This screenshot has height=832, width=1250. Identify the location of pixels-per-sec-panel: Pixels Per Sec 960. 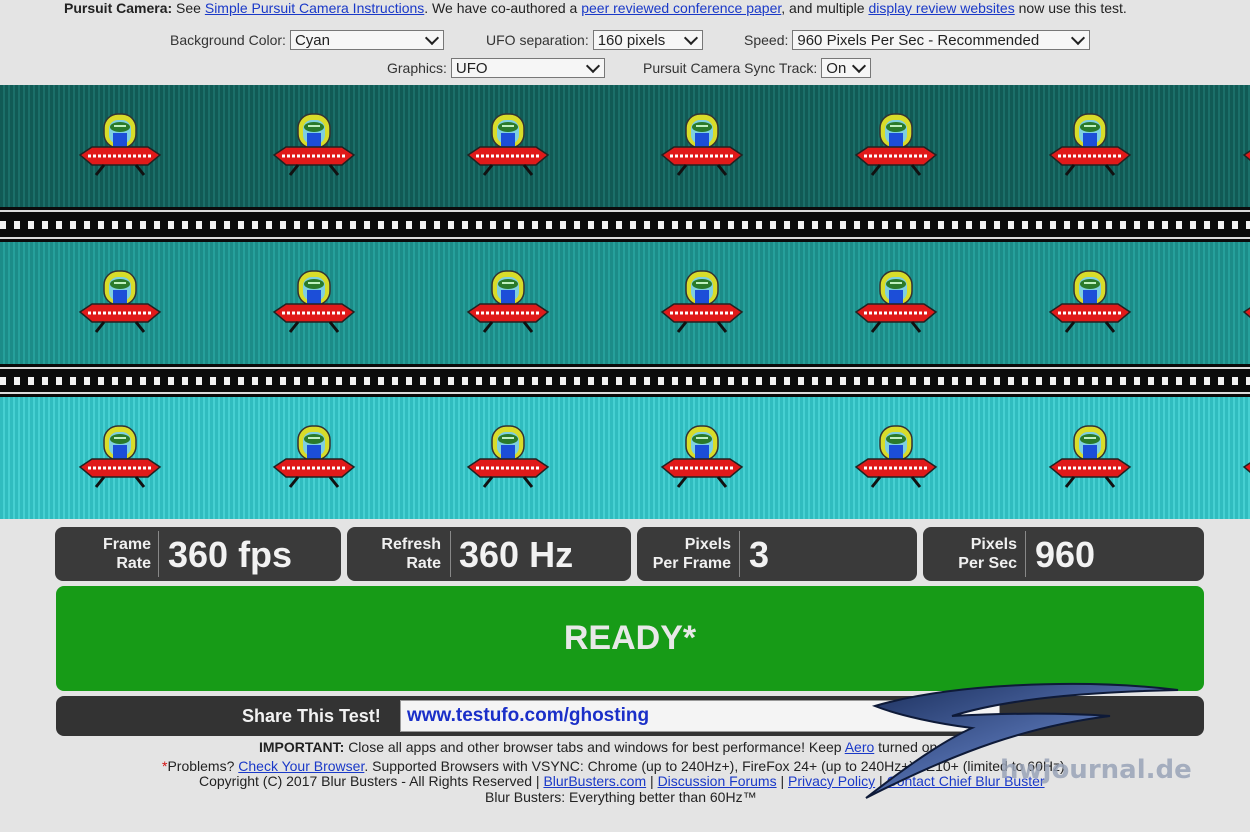
(1063, 554).